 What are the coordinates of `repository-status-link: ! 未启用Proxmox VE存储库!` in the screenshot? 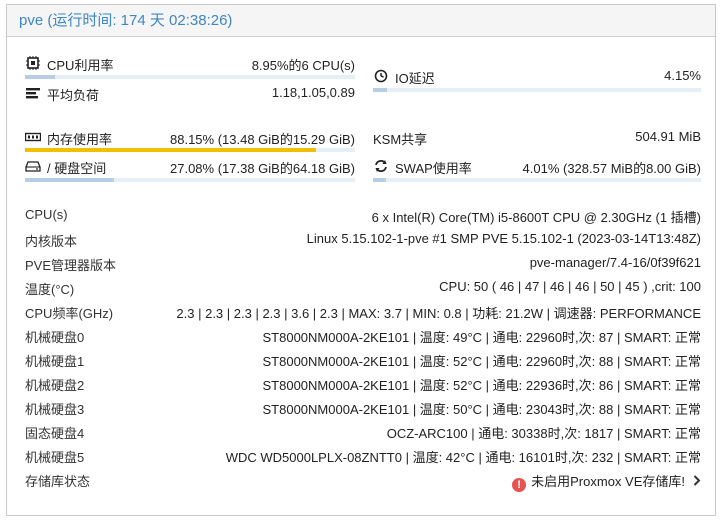 It's located at (606, 481).